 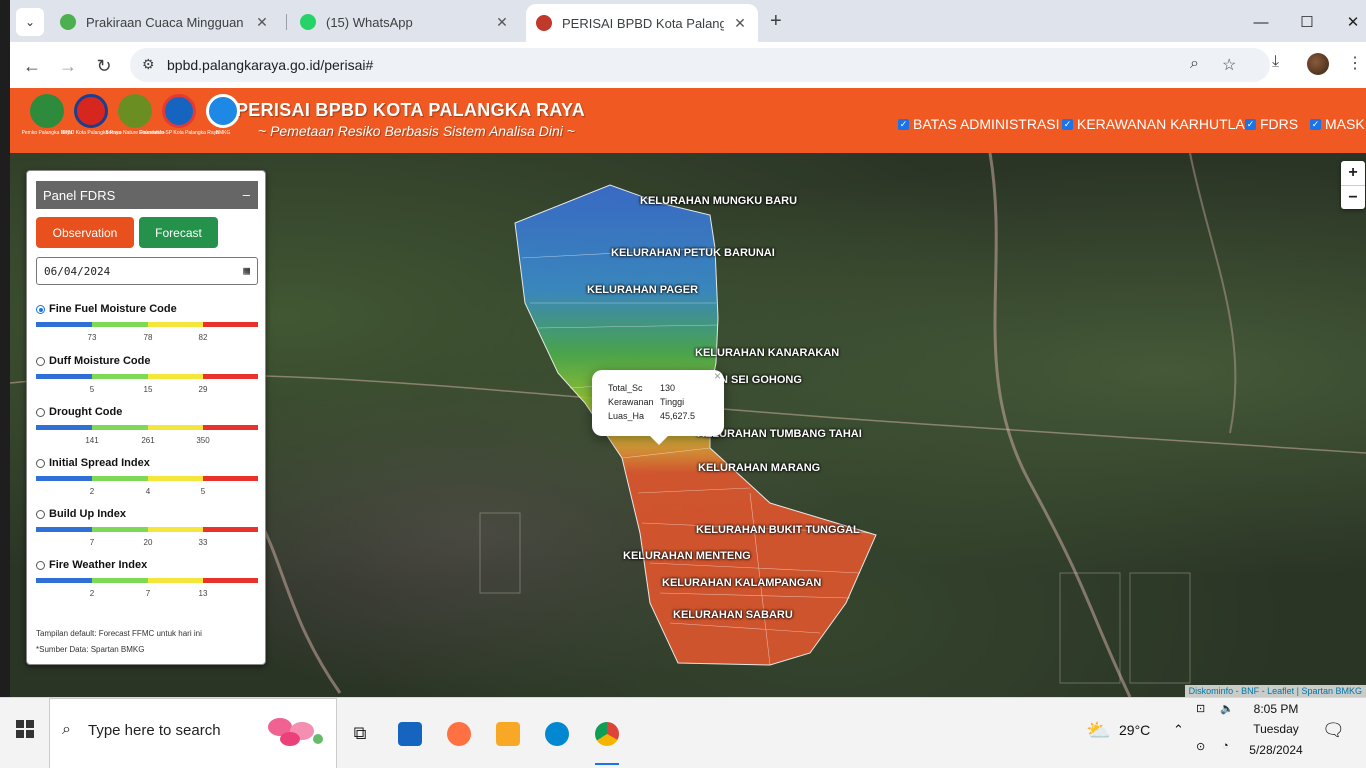 What do you see at coordinates (1225, 746) in the screenshot?
I see `wifi-icon: ◔` at bounding box center [1225, 746].